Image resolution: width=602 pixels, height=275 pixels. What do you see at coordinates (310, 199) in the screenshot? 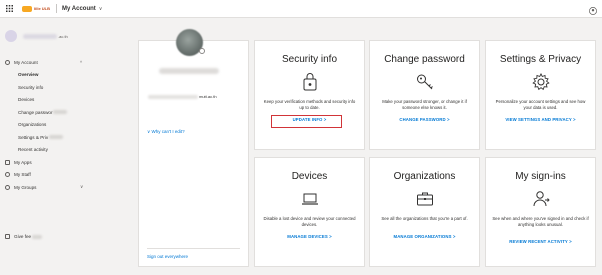
I see `laptop-icon` at bounding box center [310, 199].